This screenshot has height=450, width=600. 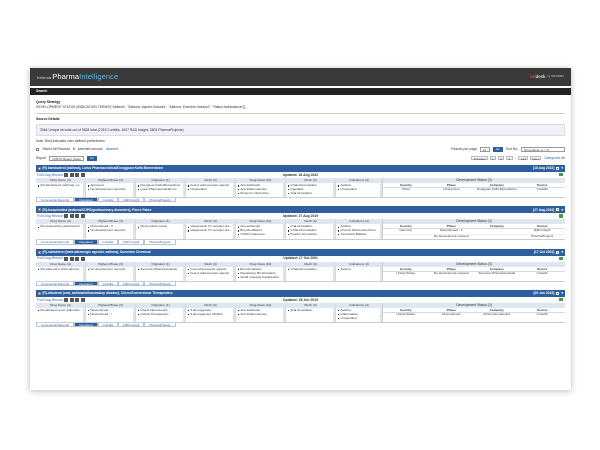 I want to click on search-bar: Search, so click(x=300, y=91).